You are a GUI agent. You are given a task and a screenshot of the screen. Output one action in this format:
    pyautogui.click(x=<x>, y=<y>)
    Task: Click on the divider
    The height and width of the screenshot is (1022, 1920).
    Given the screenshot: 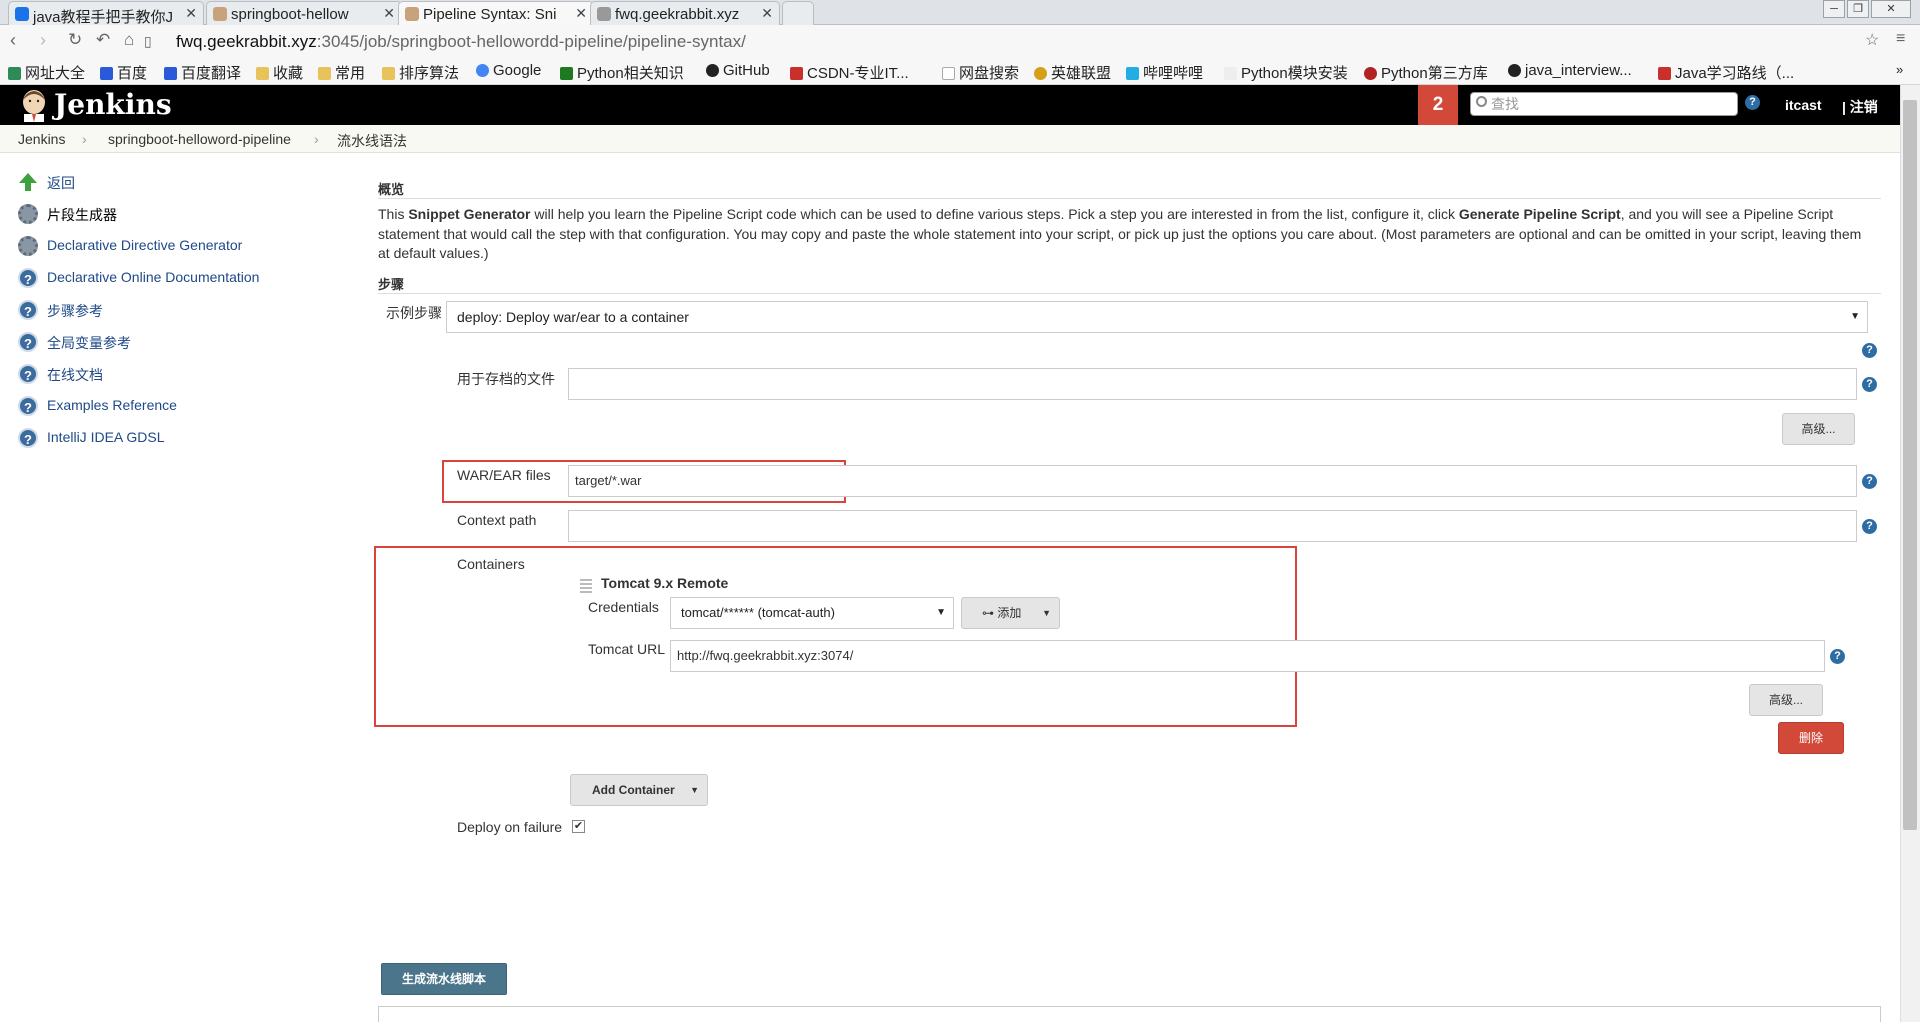 What is the action you would take?
    pyautogui.click(x=1129, y=293)
    